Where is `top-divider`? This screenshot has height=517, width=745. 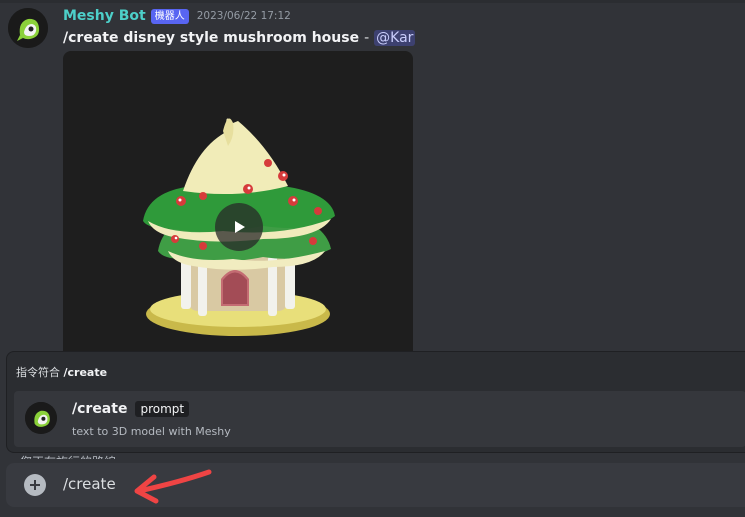 top-divider is located at coordinates (372, 1).